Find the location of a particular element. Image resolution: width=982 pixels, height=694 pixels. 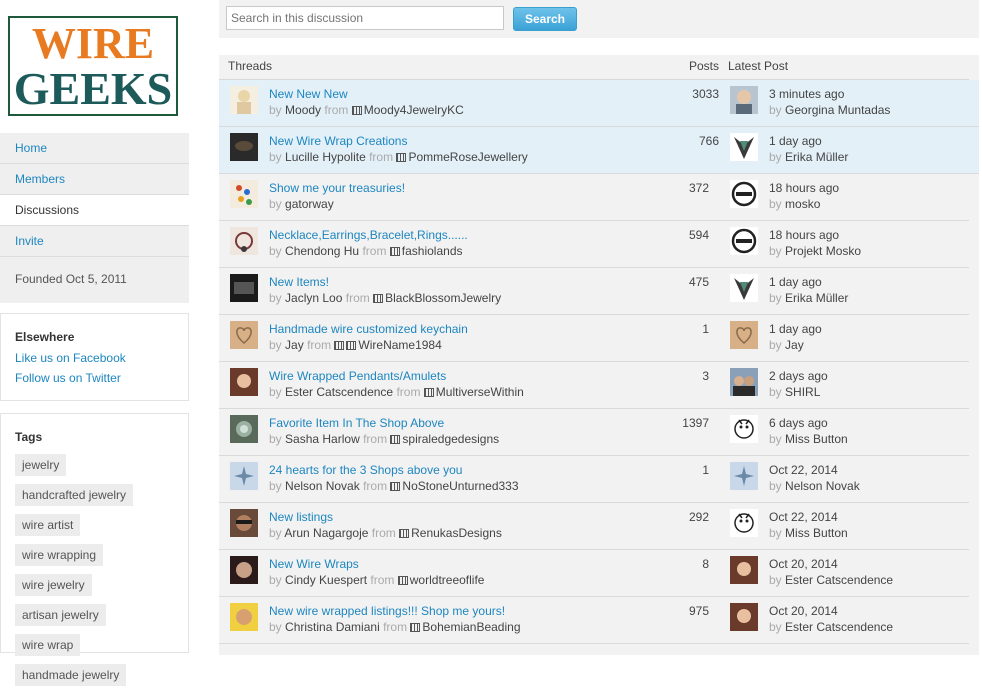

shop-name: MultiverseWithin is located at coordinates (480, 392).